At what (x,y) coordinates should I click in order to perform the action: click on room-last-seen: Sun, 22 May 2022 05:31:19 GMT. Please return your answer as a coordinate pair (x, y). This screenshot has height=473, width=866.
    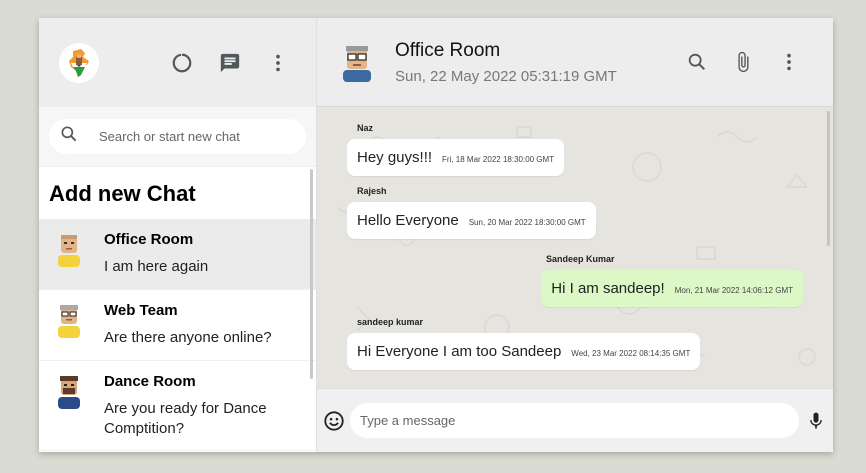
    Looking at the image, I should click on (506, 76).